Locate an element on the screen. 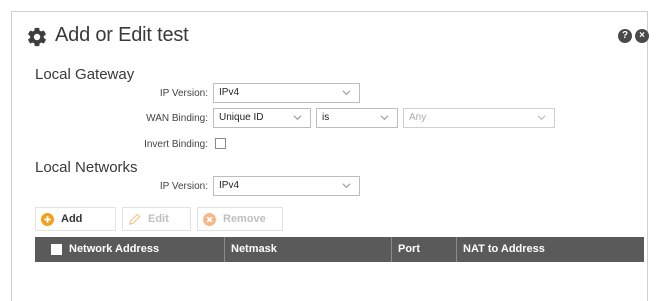 This screenshot has width=658, height=301. column-header-network-address: Network Address is located at coordinates (144, 249).